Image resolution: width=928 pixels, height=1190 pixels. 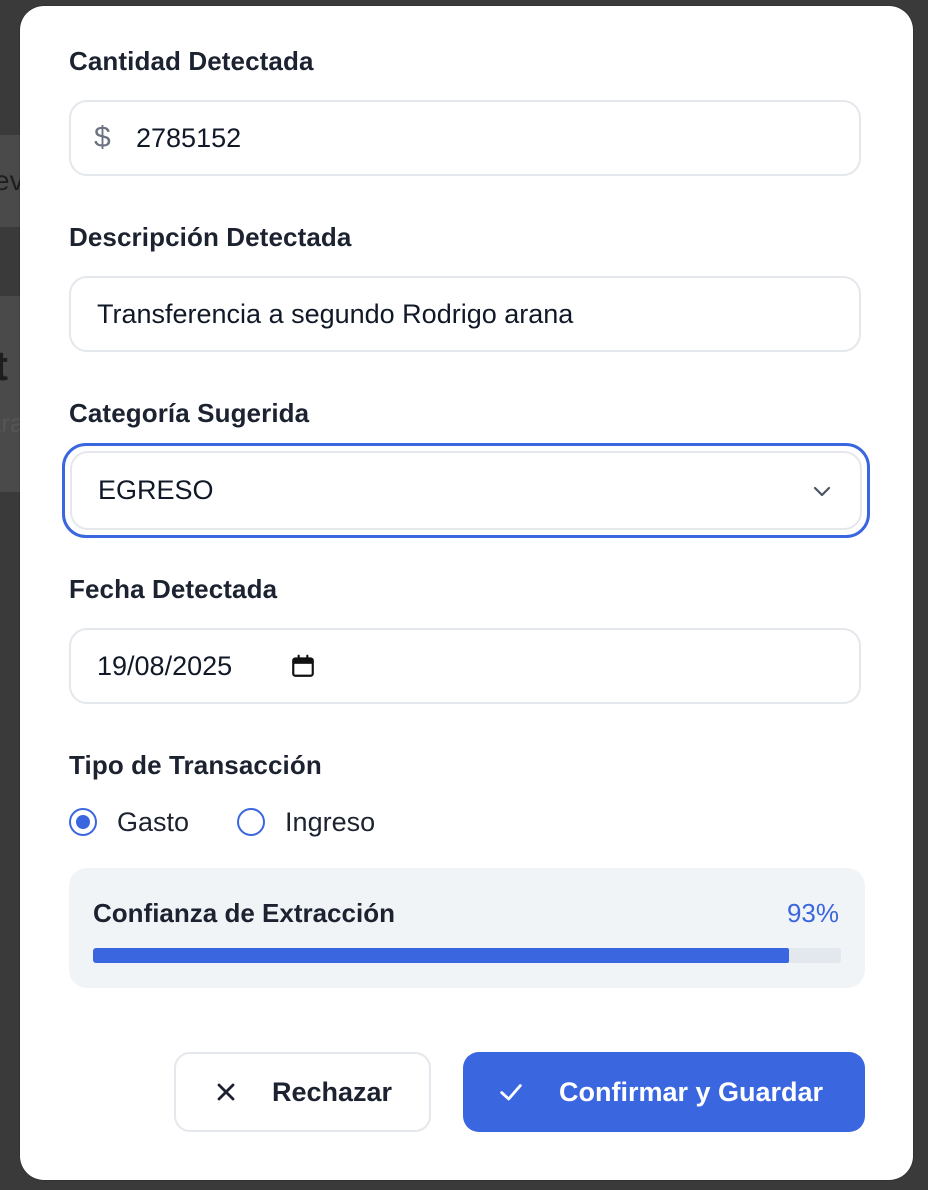 I want to click on confidence-progress-bar, so click(x=467, y=955).